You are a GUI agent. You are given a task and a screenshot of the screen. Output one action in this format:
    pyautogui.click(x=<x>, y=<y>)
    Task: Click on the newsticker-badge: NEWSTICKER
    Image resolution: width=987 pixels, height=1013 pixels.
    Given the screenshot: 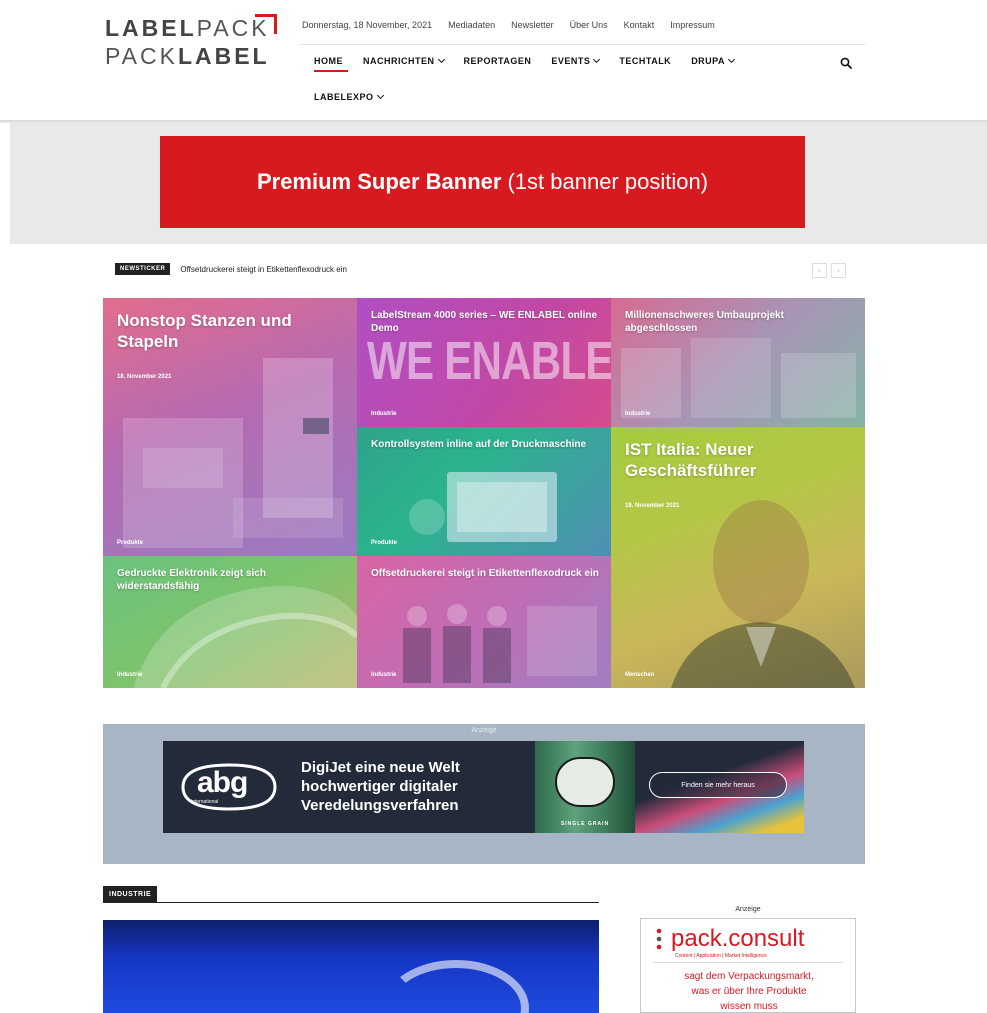 What is the action you would take?
    pyautogui.click(x=143, y=269)
    